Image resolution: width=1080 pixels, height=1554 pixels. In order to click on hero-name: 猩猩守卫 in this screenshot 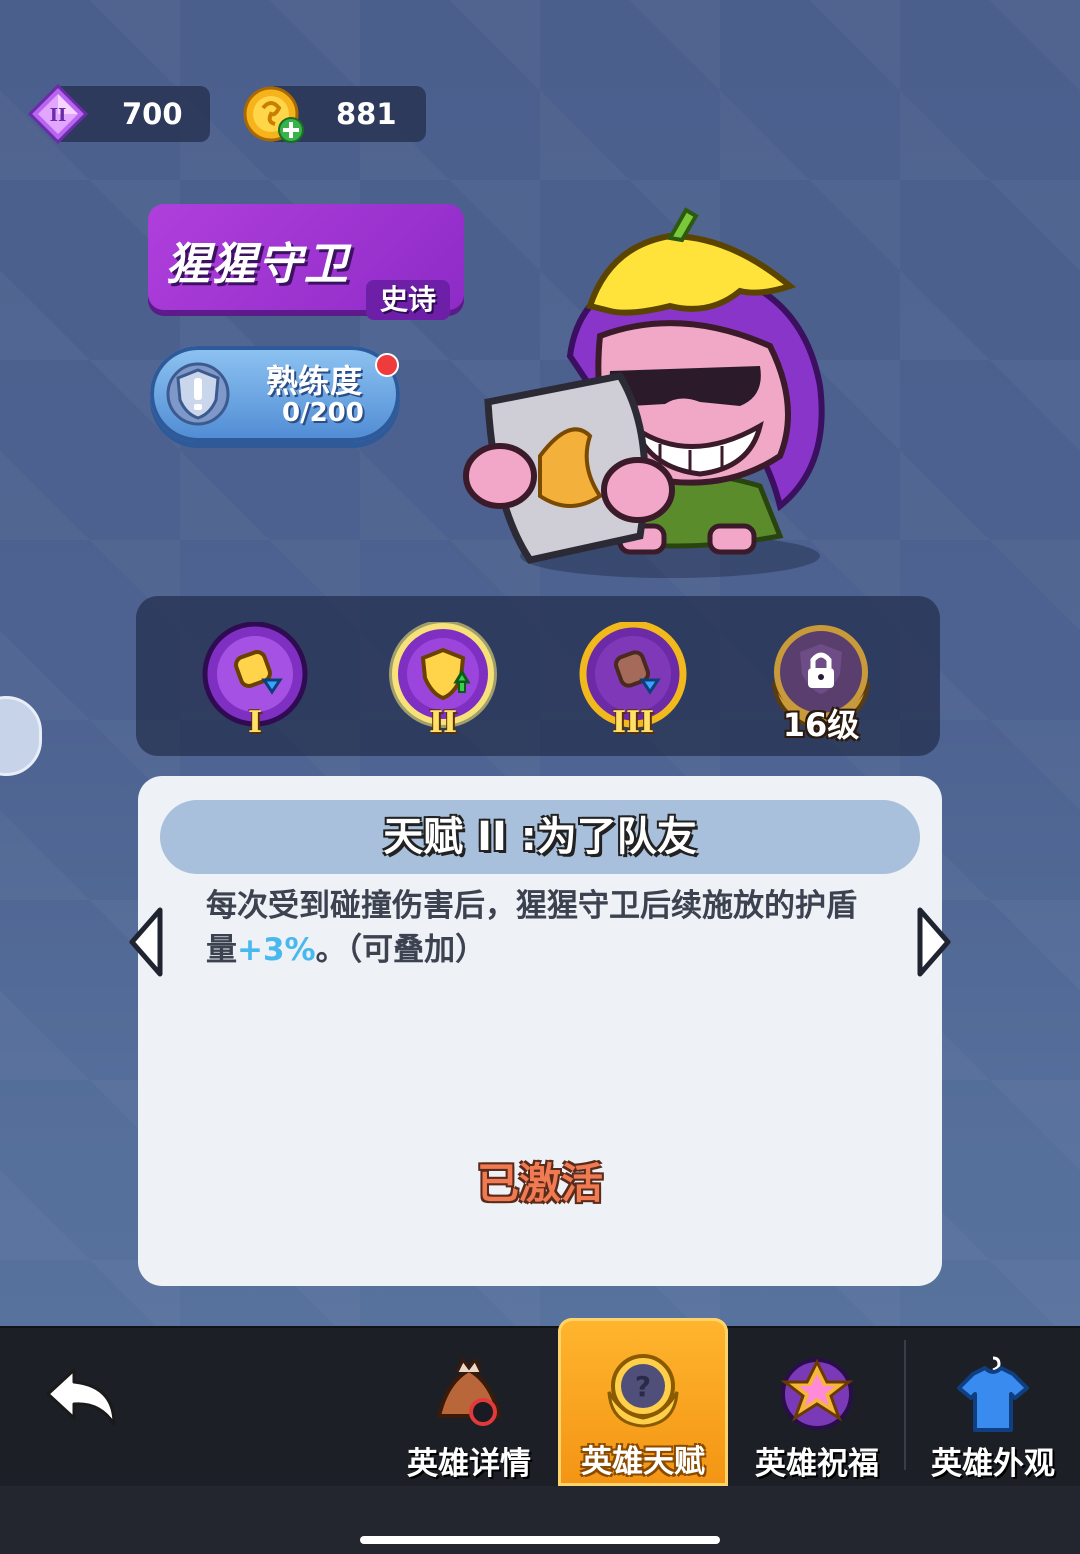, I will do `click(258, 264)`.